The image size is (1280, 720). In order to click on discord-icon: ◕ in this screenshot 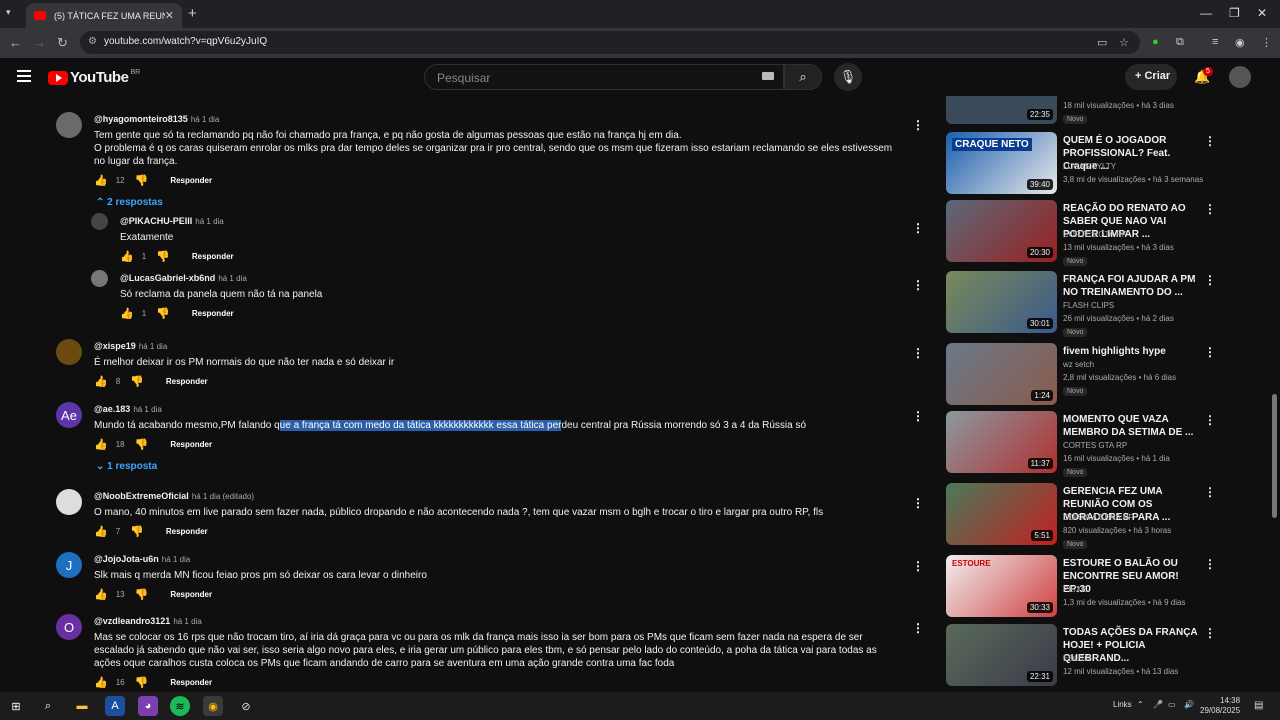, I will do `click(148, 706)`.